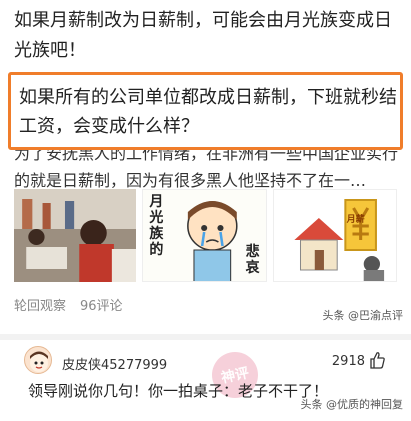 The width and height of the screenshot is (411, 421). What do you see at coordinates (40, 304) in the screenshot?
I see `article-source: 轮回观察` at bounding box center [40, 304].